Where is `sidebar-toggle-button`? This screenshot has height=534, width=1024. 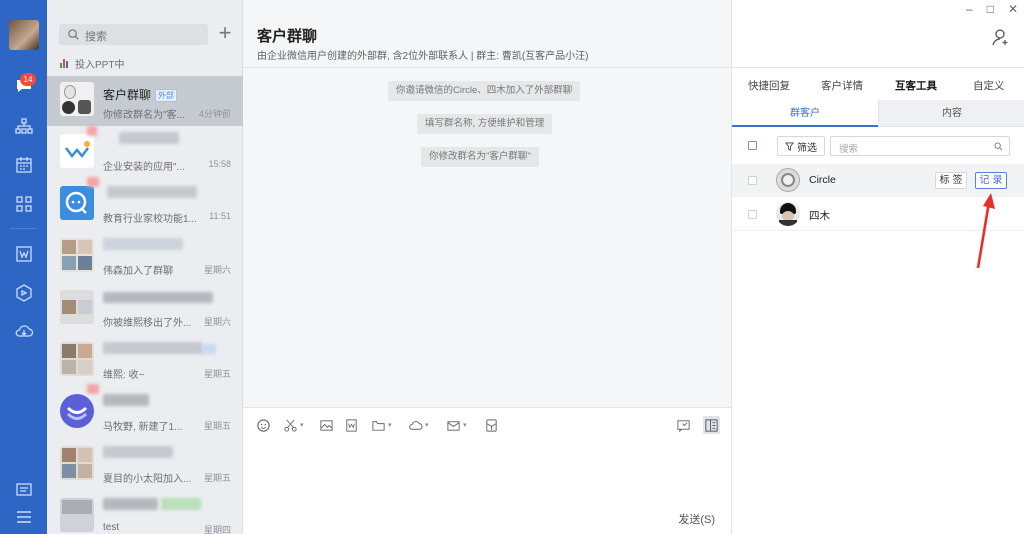 sidebar-toggle-button is located at coordinates (711, 425).